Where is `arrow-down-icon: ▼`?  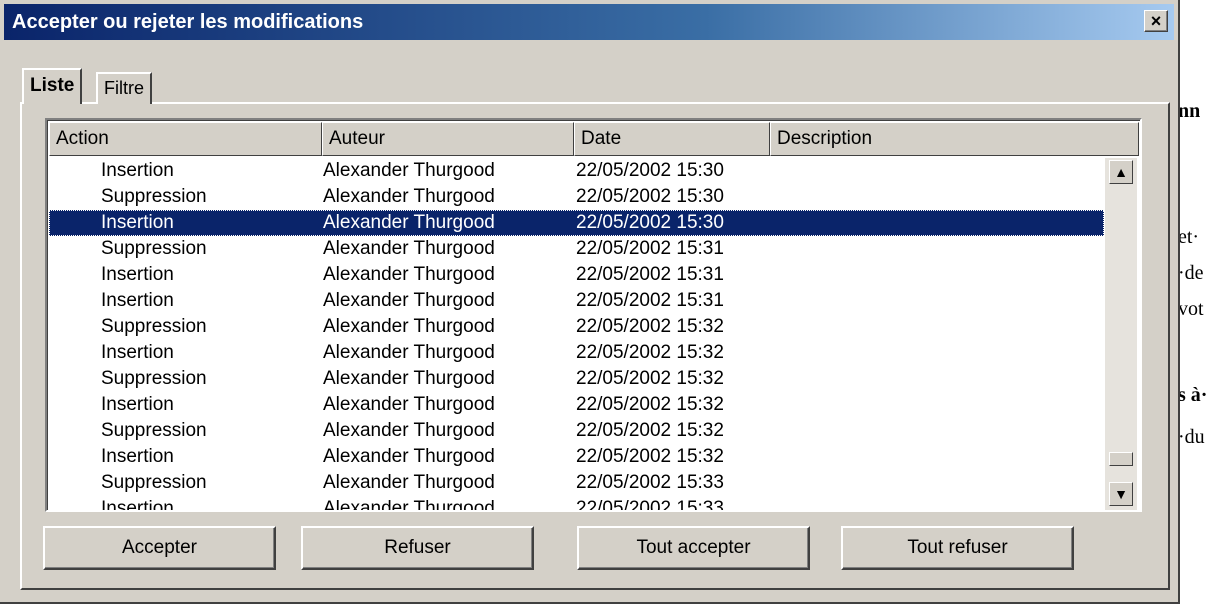
arrow-down-icon: ▼ is located at coordinates (1121, 494).